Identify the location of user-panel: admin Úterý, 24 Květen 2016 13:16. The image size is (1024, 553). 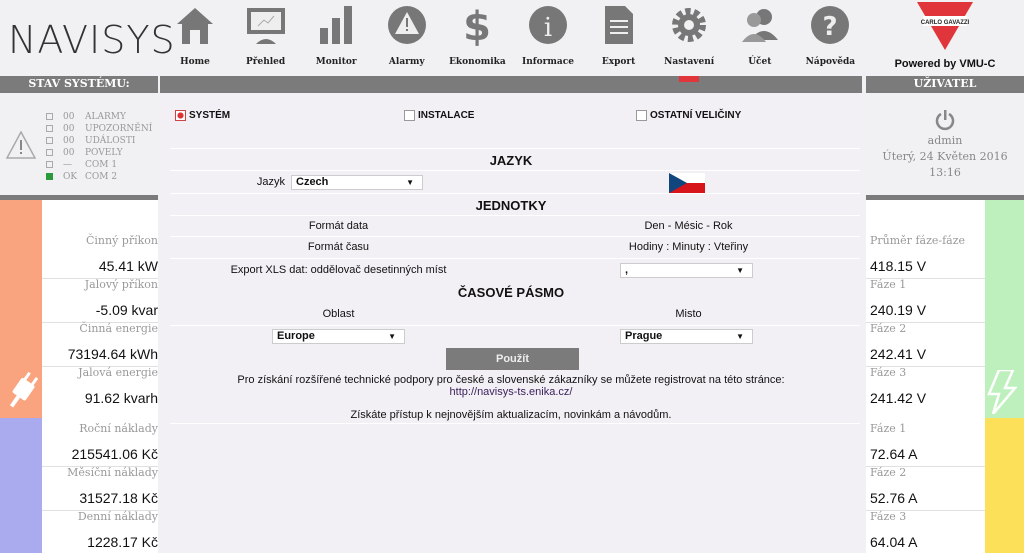
(945, 144).